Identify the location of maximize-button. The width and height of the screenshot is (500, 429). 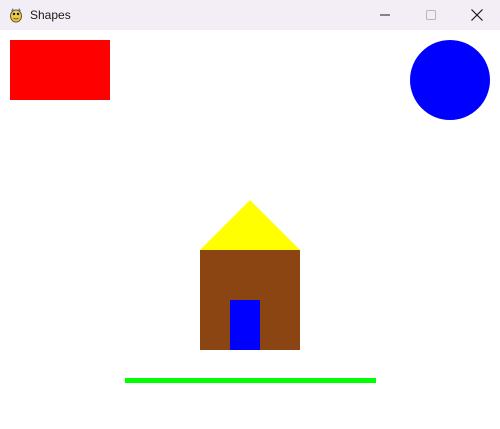
(431, 15).